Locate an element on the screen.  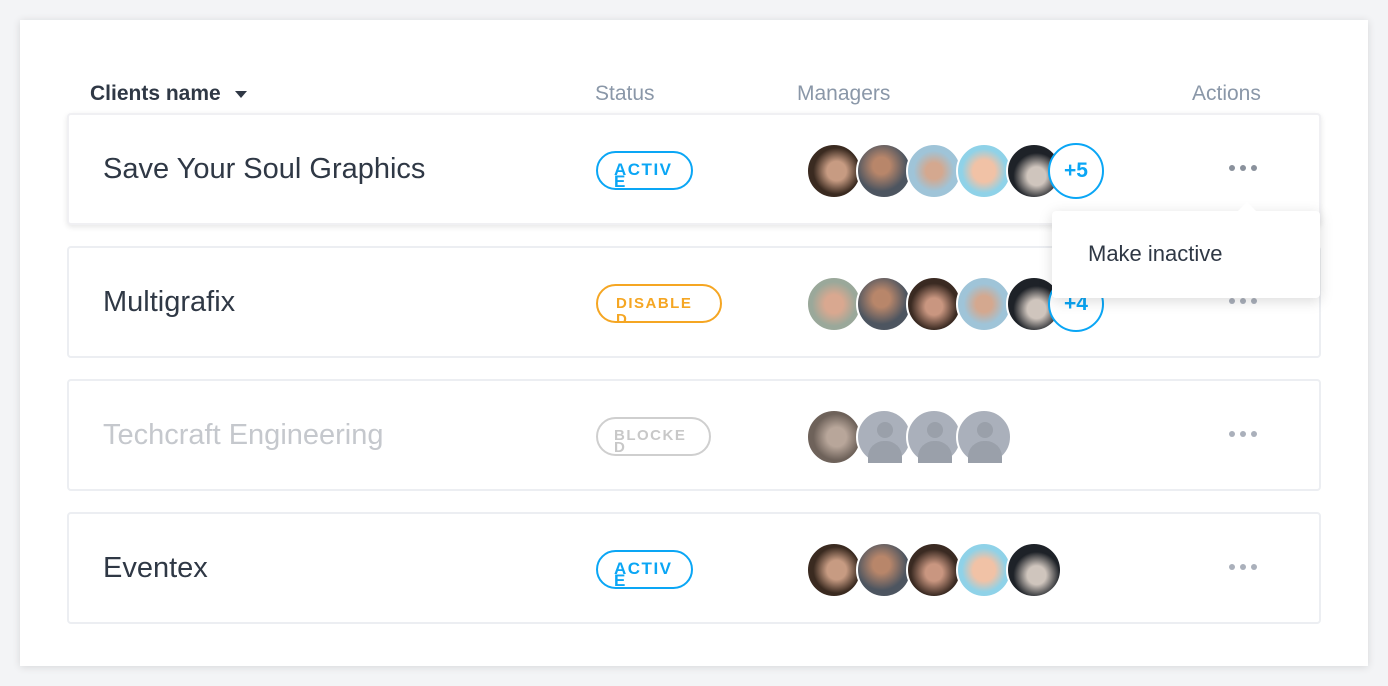
table-row: Techcraft Engineering BLOCKED is located at coordinates (694, 435).